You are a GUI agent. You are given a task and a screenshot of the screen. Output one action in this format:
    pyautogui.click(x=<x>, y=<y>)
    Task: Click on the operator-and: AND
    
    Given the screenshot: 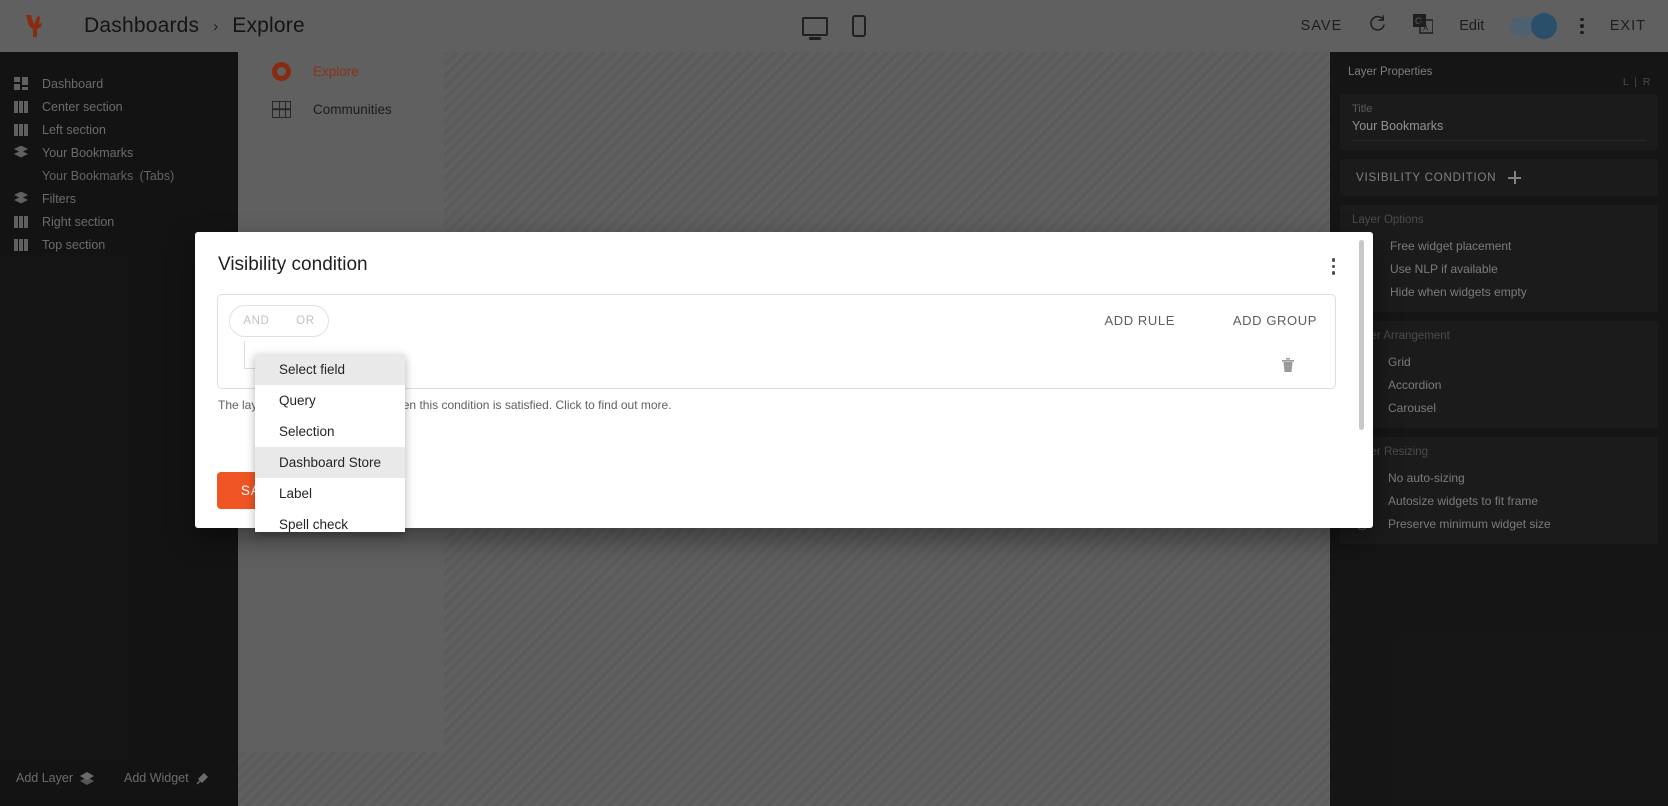 What is the action you would take?
    pyautogui.click(x=256, y=321)
    